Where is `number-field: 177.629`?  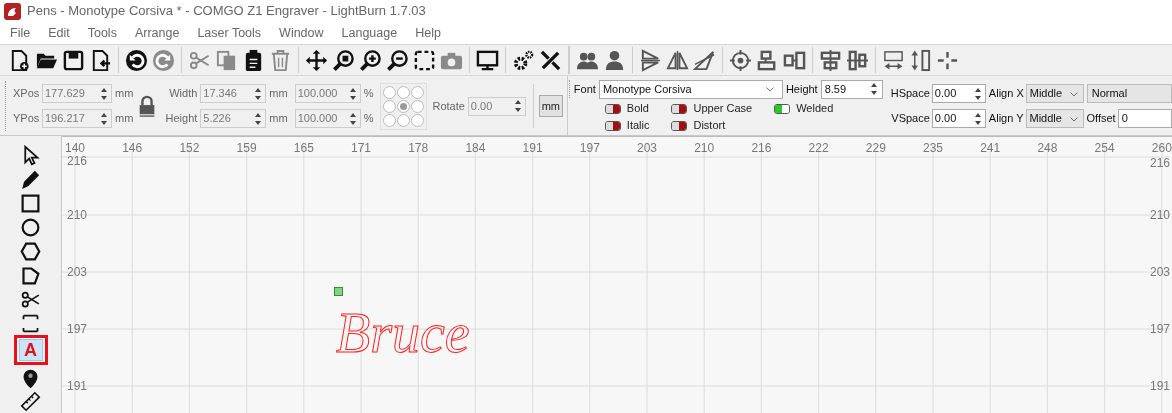 number-field: 177.629 is located at coordinates (77, 93).